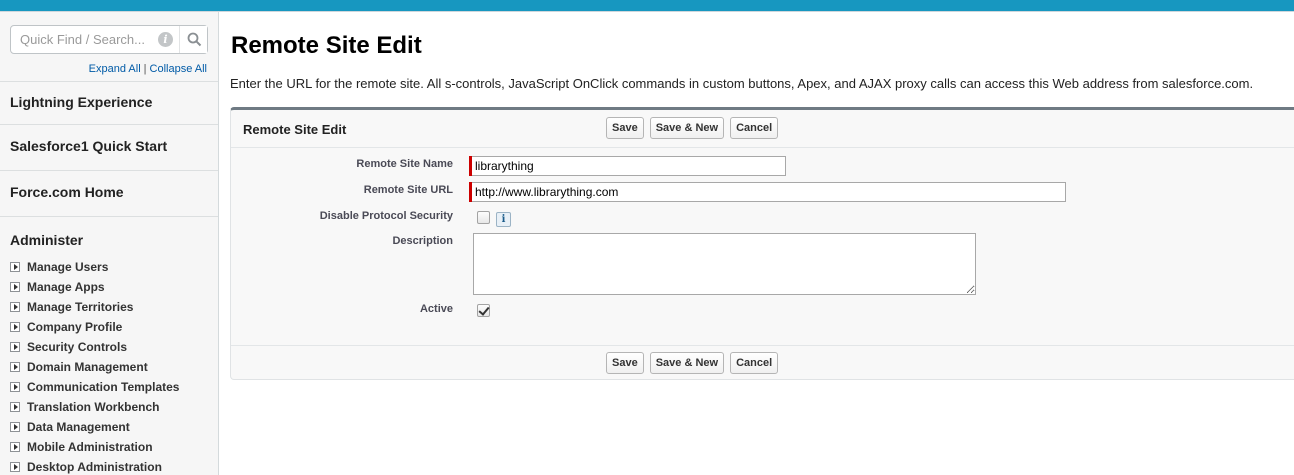 The width and height of the screenshot is (1294, 475). What do you see at coordinates (93, 407) in the screenshot?
I see `admin-item-label: Translation Workbench` at bounding box center [93, 407].